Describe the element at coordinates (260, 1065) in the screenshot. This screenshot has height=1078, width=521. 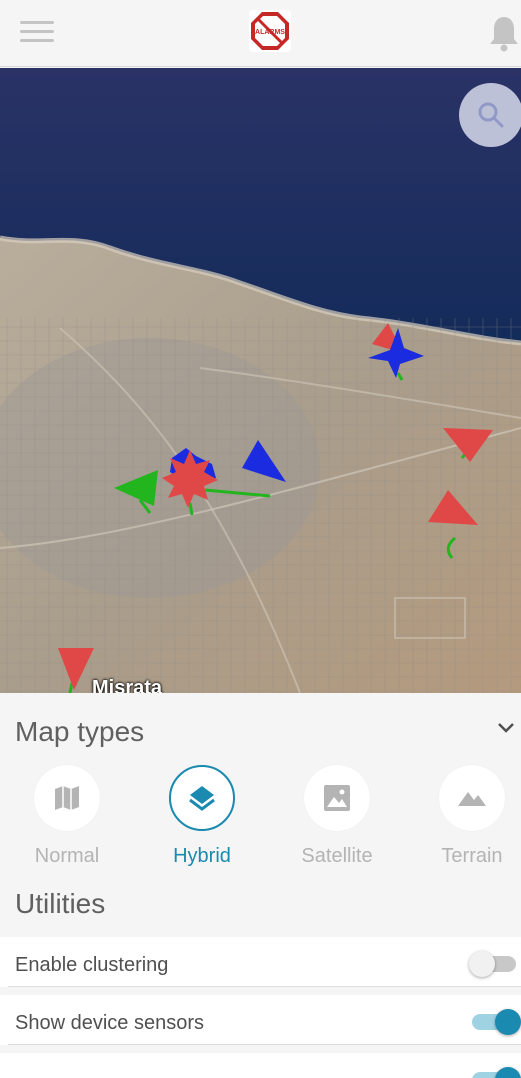
I see `utility-row-partial` at that location.